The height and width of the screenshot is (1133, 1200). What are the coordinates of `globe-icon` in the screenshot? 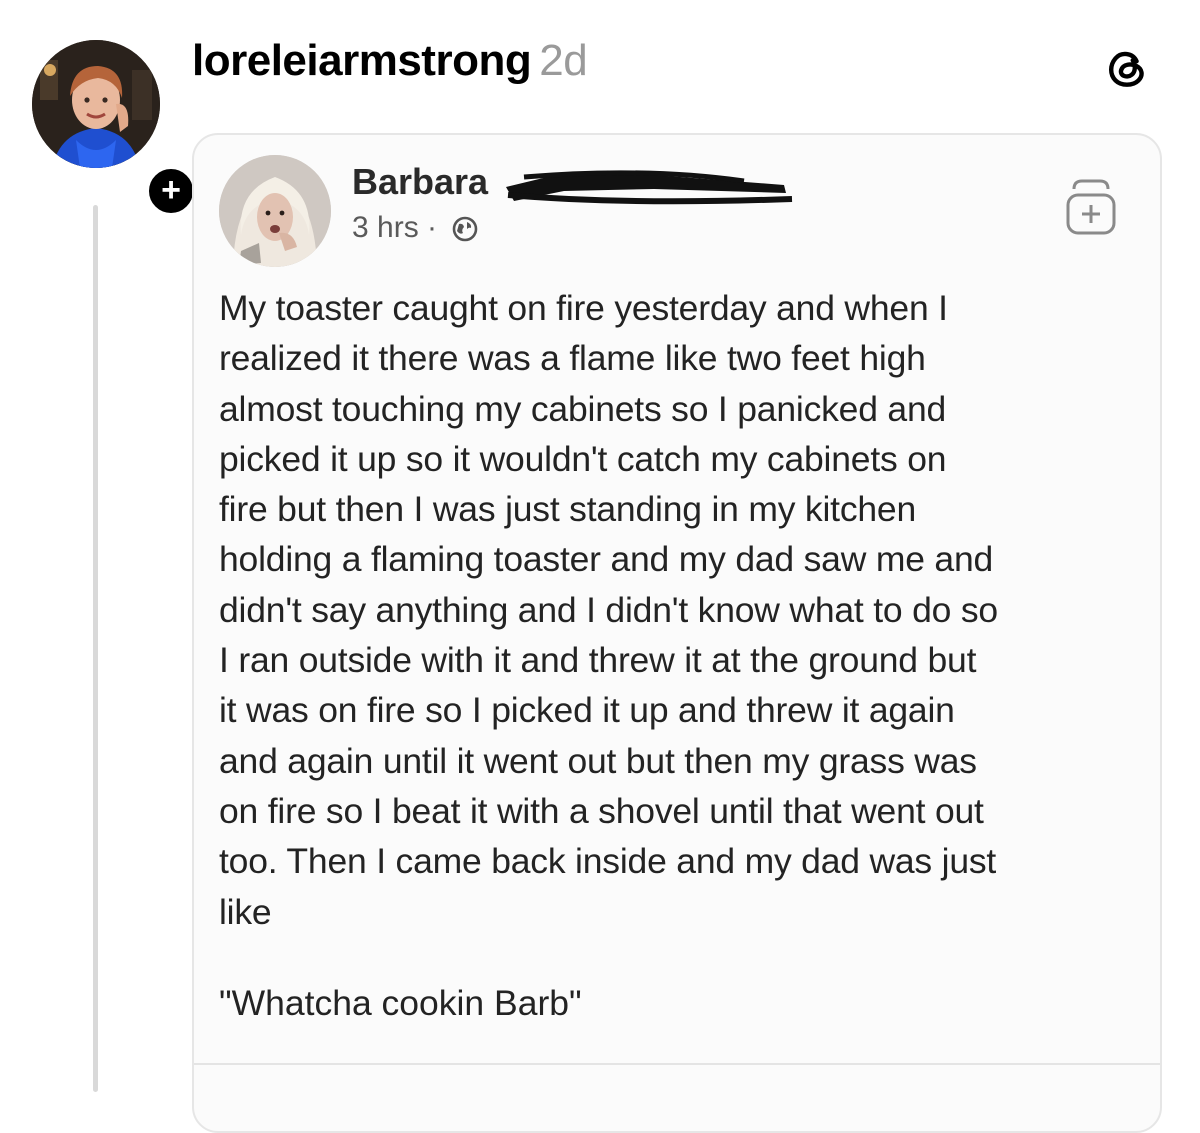 It's located at (465, 229).